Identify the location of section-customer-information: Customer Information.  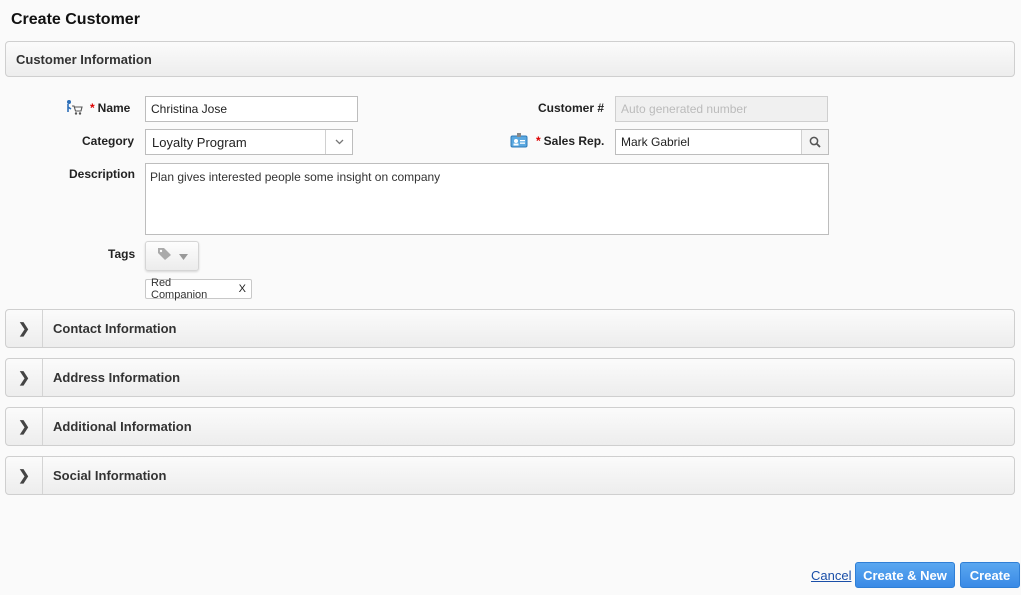
(510, 59).